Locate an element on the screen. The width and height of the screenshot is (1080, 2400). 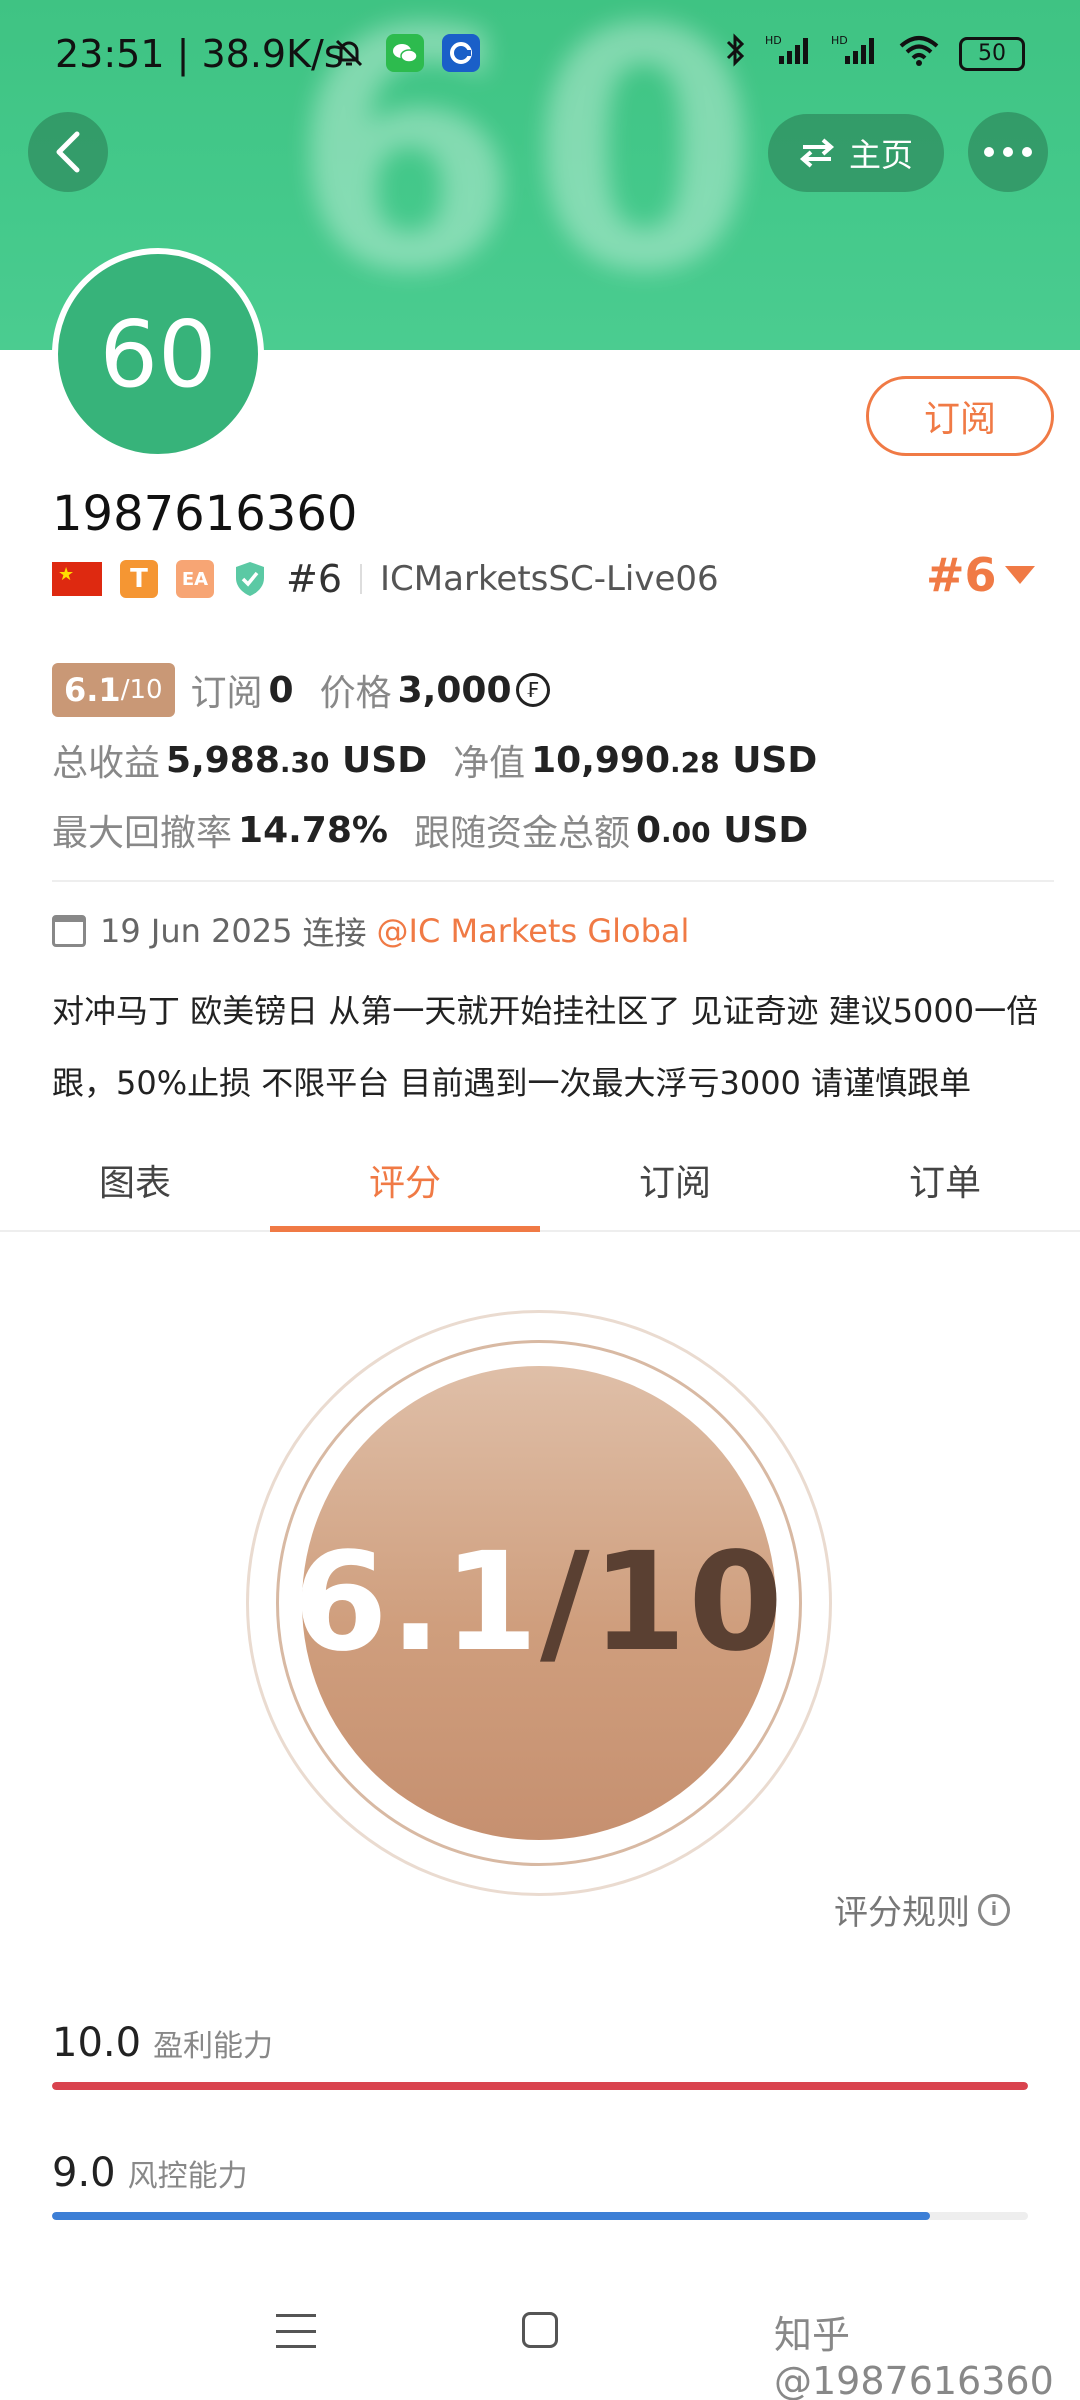
signal-icon-2: HD is located at coordinates (855, 53).